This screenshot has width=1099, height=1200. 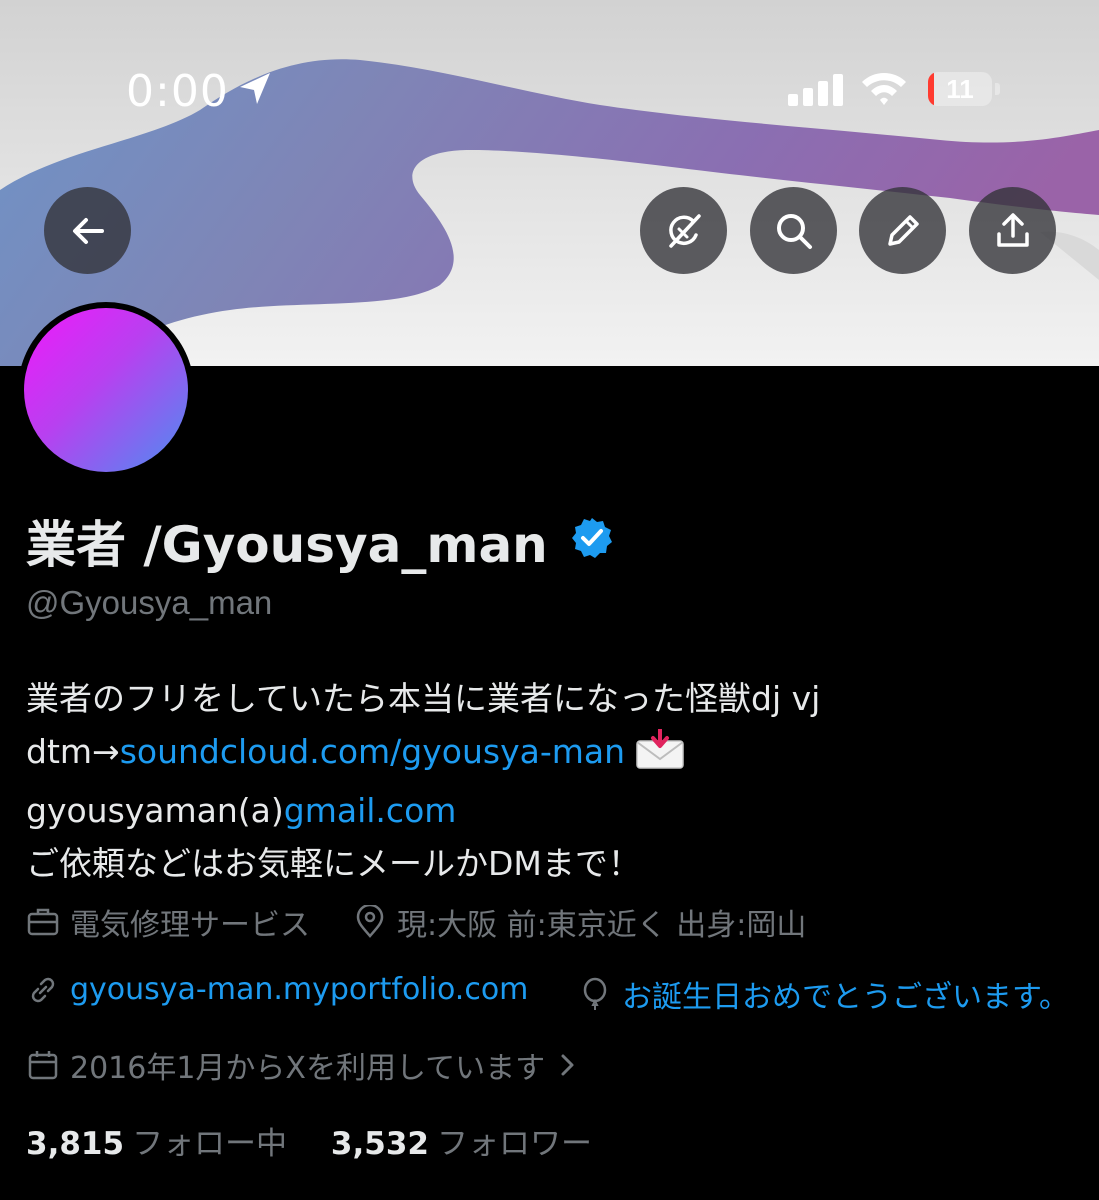 What do you see at coordinates (514, 1144) in the screenshot?
I see `followers-label: フォロワー` at bounding box center [514, 1144].